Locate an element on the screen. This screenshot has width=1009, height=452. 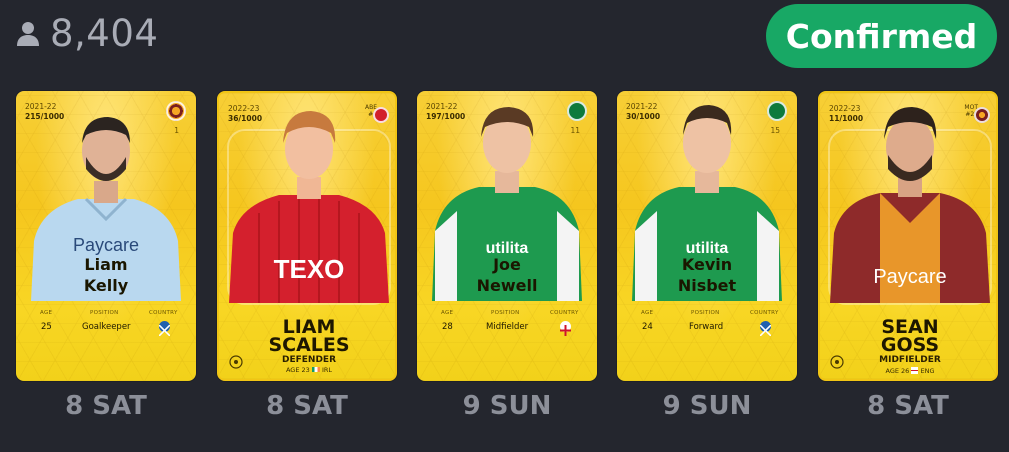
player-last-name: SCALES is located at coordinates (309, 345).